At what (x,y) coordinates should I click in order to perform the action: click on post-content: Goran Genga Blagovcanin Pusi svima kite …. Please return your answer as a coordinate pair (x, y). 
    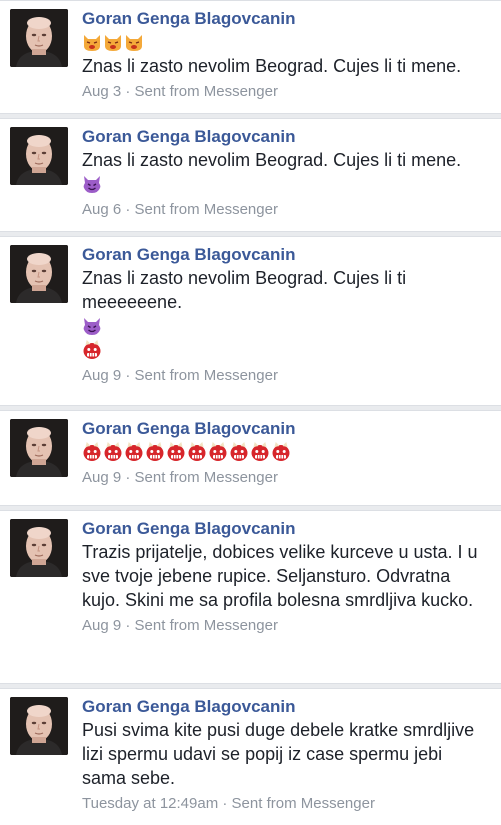
    Looking at the image, I should click on (286, 760).